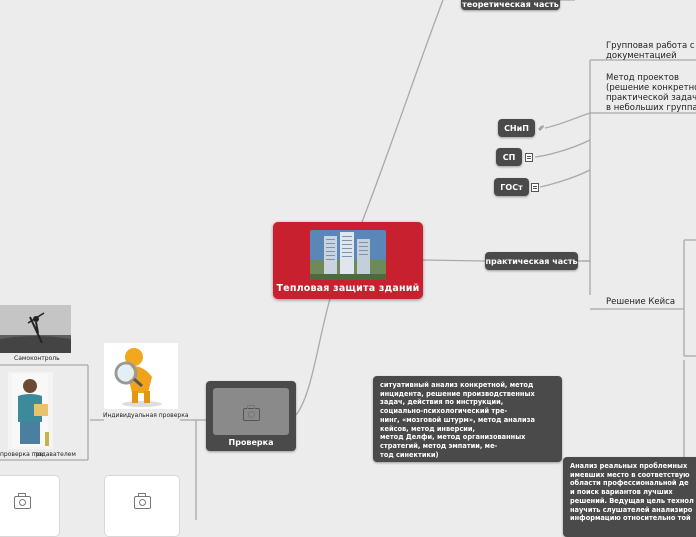 The width and height of the screenshot is (696, 537). I want to click on teacher-check-label-suffix: подавателем, so click(55, 454).